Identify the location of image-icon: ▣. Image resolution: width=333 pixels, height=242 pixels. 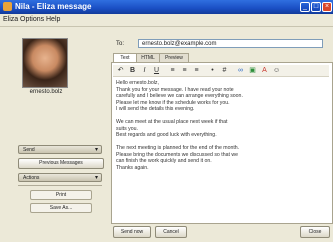
(252, 70).